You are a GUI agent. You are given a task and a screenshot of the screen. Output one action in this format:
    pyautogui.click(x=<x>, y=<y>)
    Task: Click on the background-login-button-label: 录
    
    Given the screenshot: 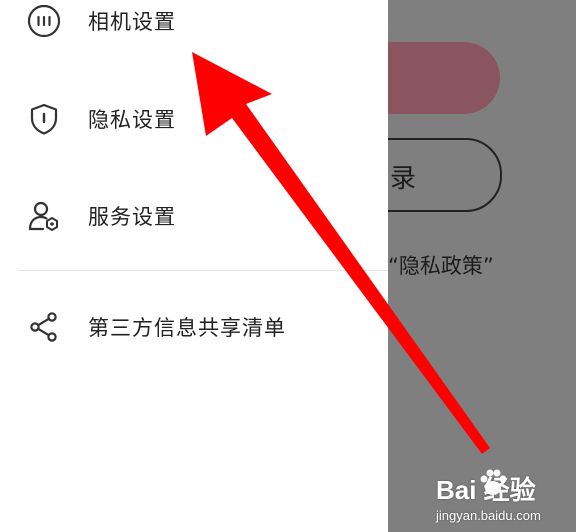 What is the action you would take?
    pyautogui.click(x=403, y=179)
    